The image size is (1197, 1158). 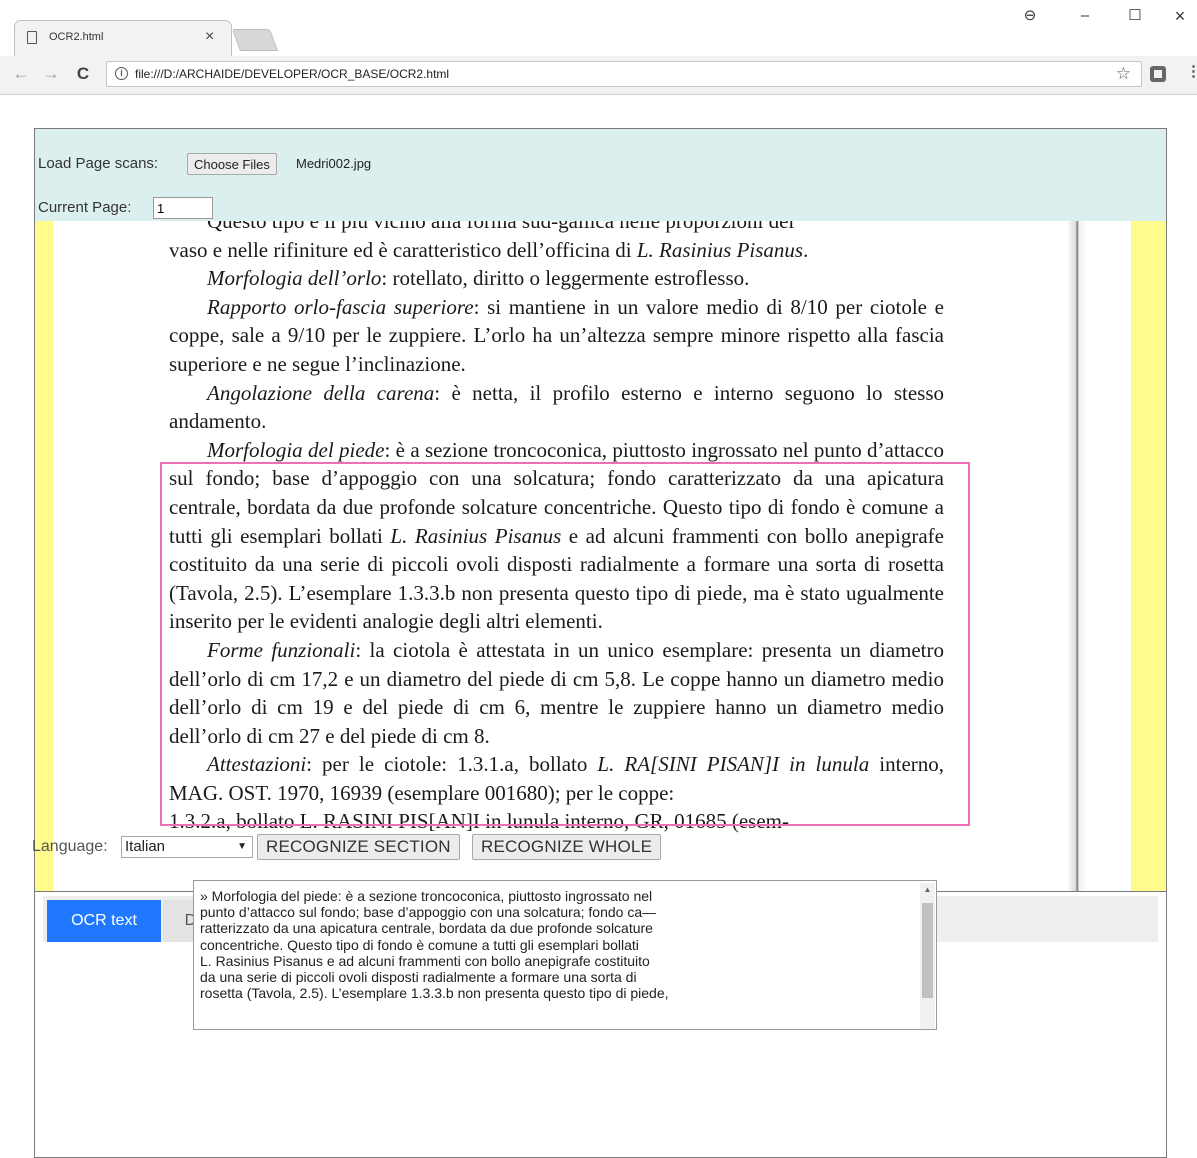 What do you see at coordinates (209, 37) in the screenshot?
I see `tab-close-icon: ×` at bounding box center [209, 37].